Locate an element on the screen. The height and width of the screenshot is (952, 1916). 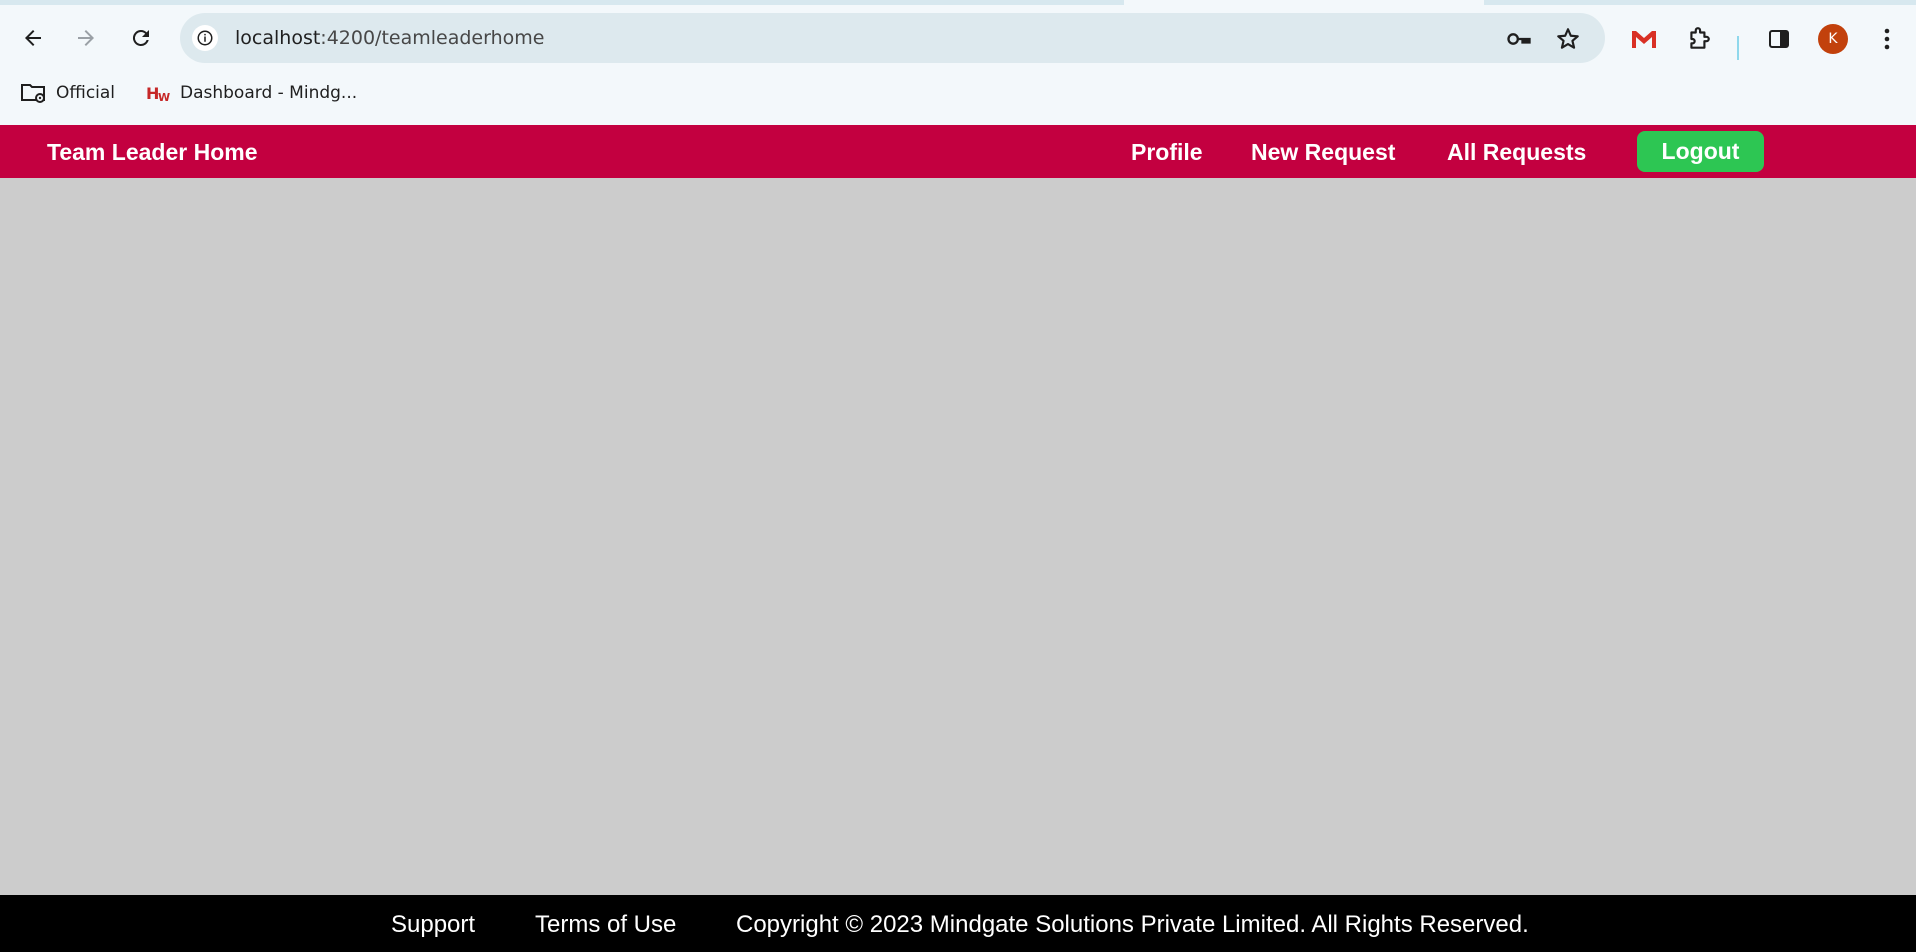
browser-chrome: localhost:4200/teamleaderhome K Official is located at coordinates (958, 62).